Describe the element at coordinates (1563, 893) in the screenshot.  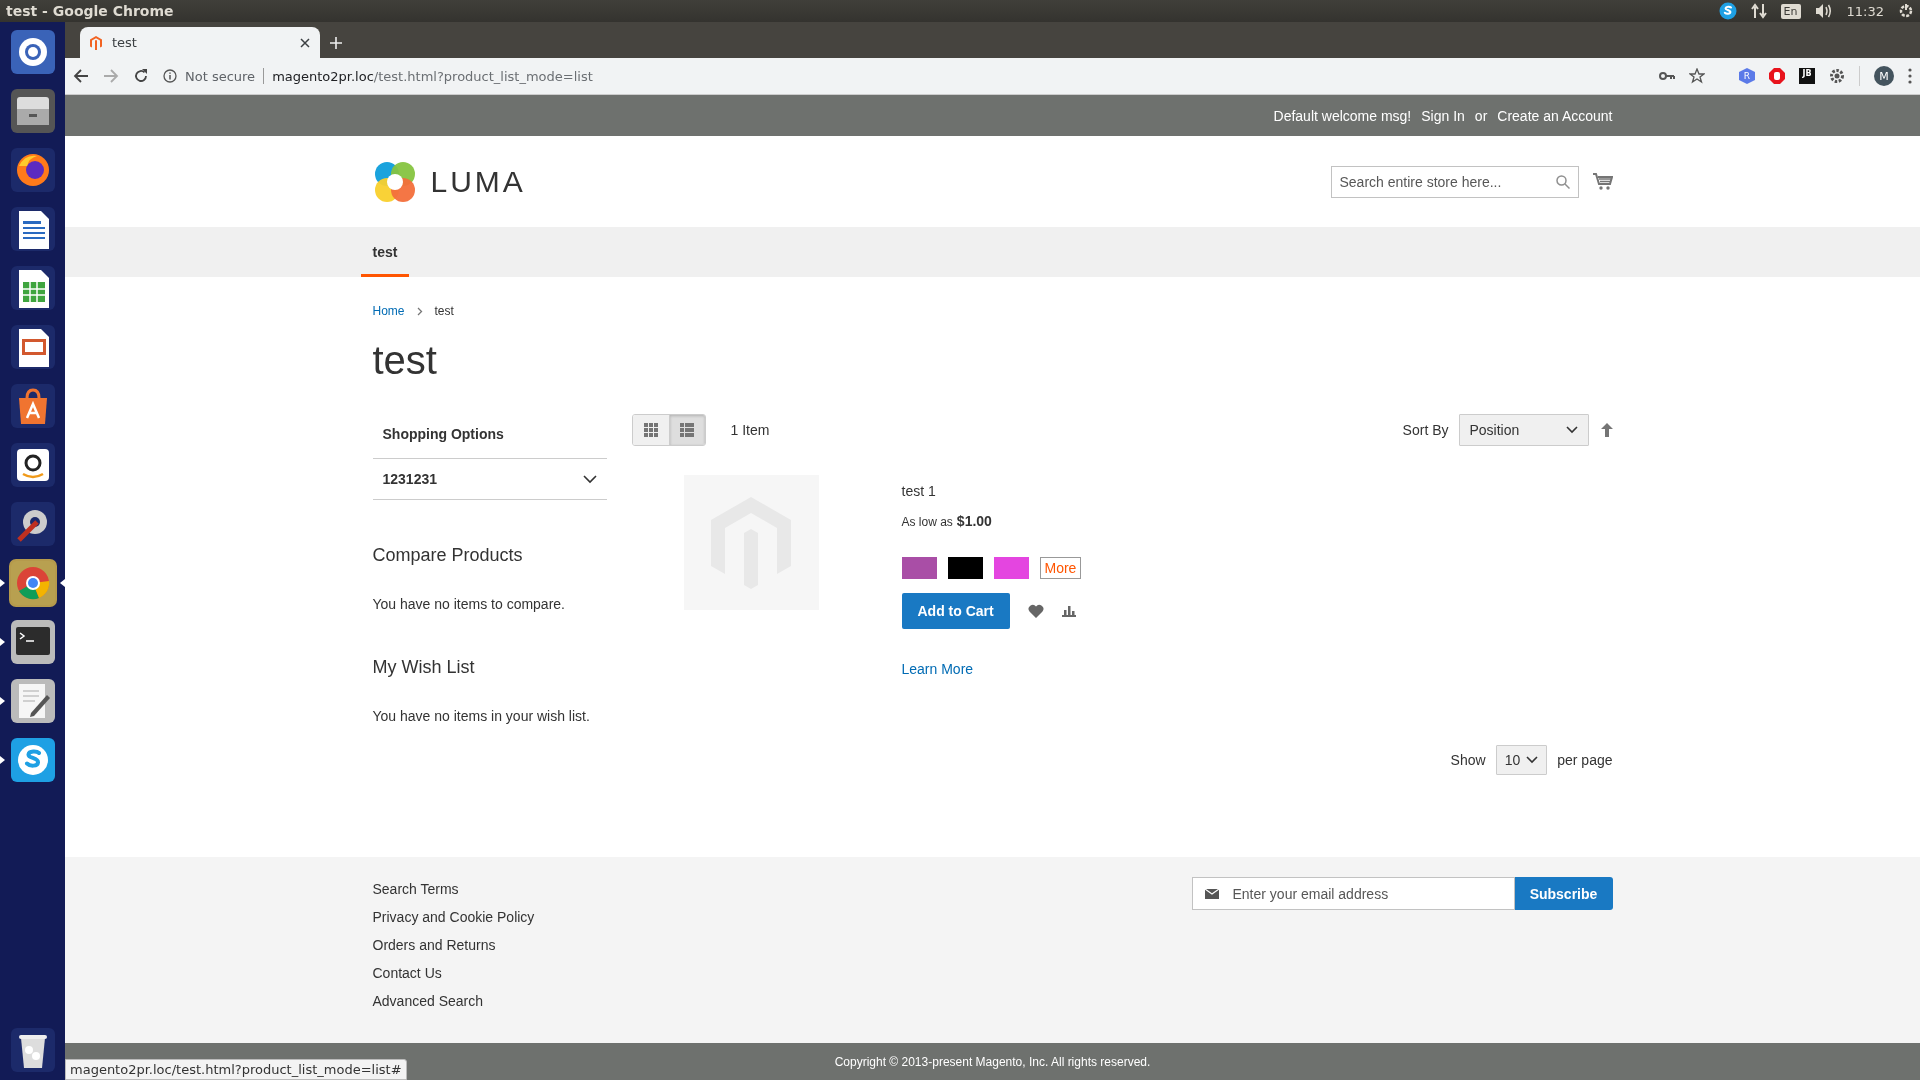
I see `subscribe-button: Subscribe` at that location.